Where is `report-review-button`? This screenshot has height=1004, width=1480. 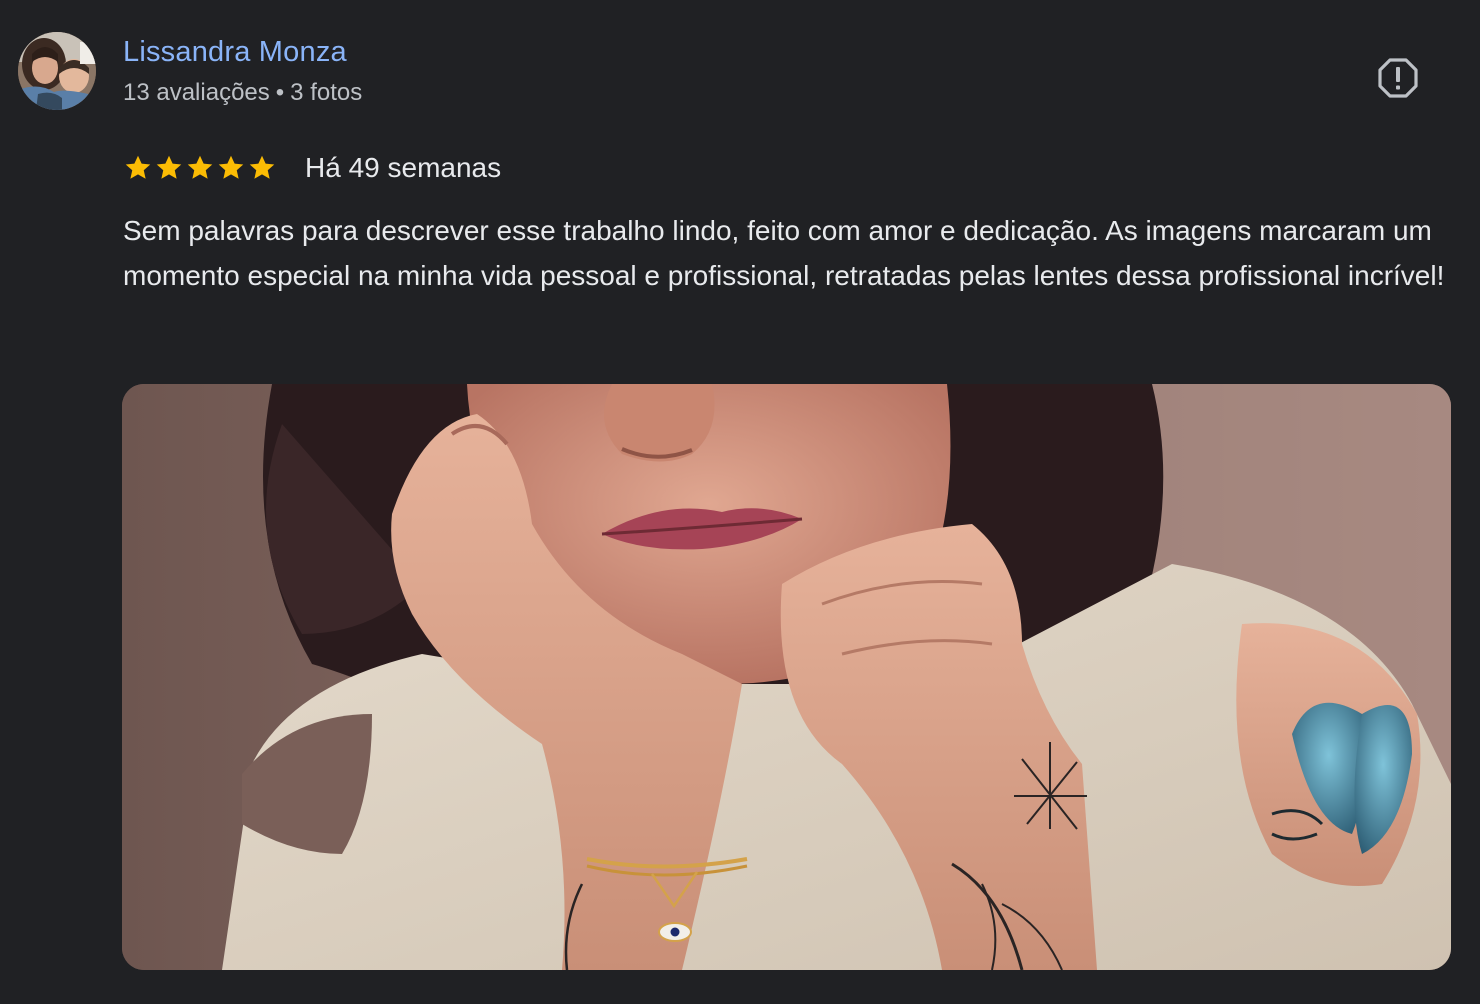 report-review-button is located at coordinates (1398, 78).